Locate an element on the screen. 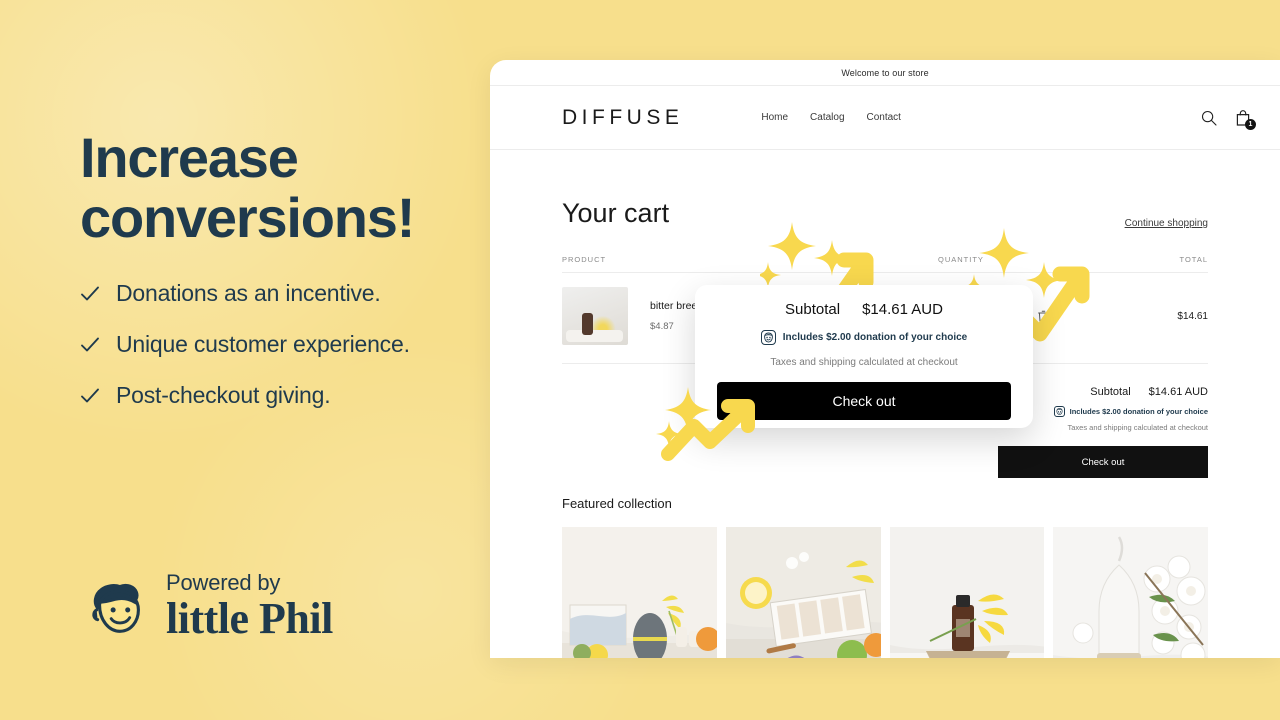 Image resolution: width=1280 pixels, height=720 pixels. benefit-item: Donations as an incentive. is located at coordinates (290, 293).